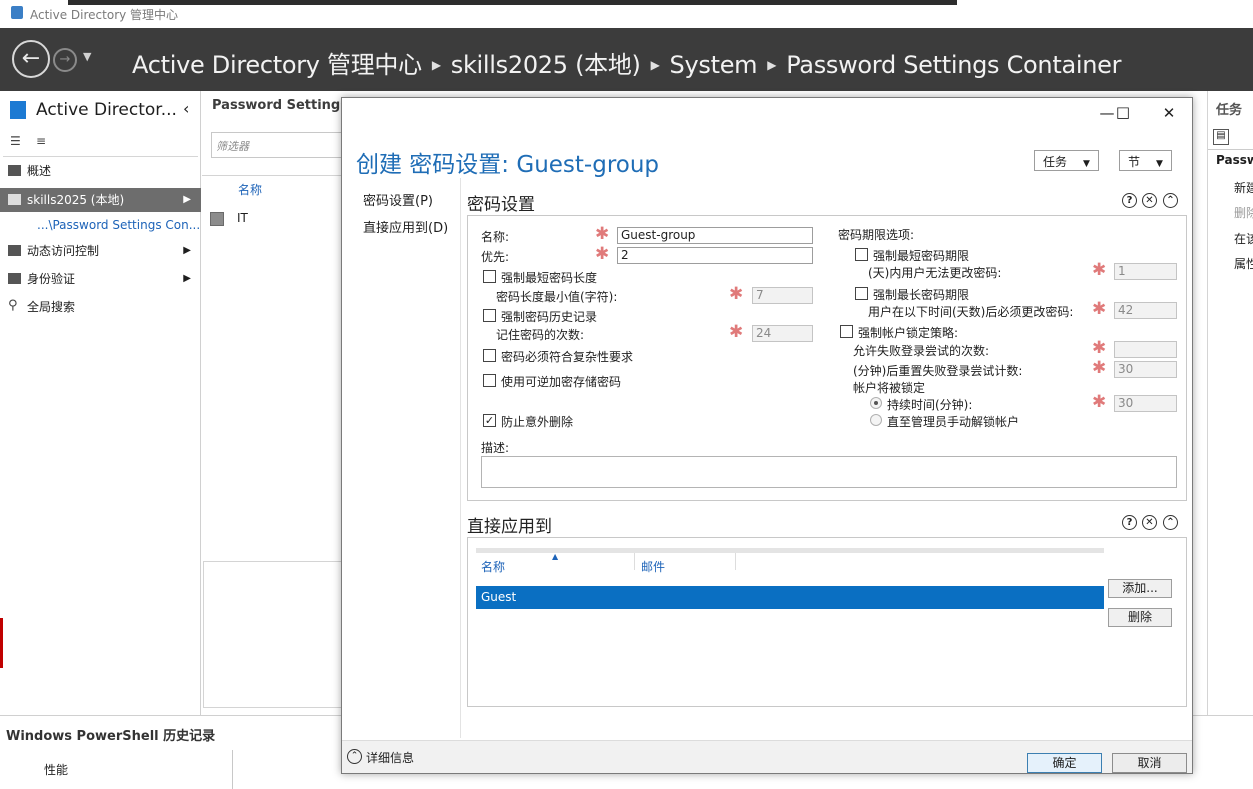 The image size is (1253, 789). I want to click on reversible-encryption-checkbox, so click(489, 380).